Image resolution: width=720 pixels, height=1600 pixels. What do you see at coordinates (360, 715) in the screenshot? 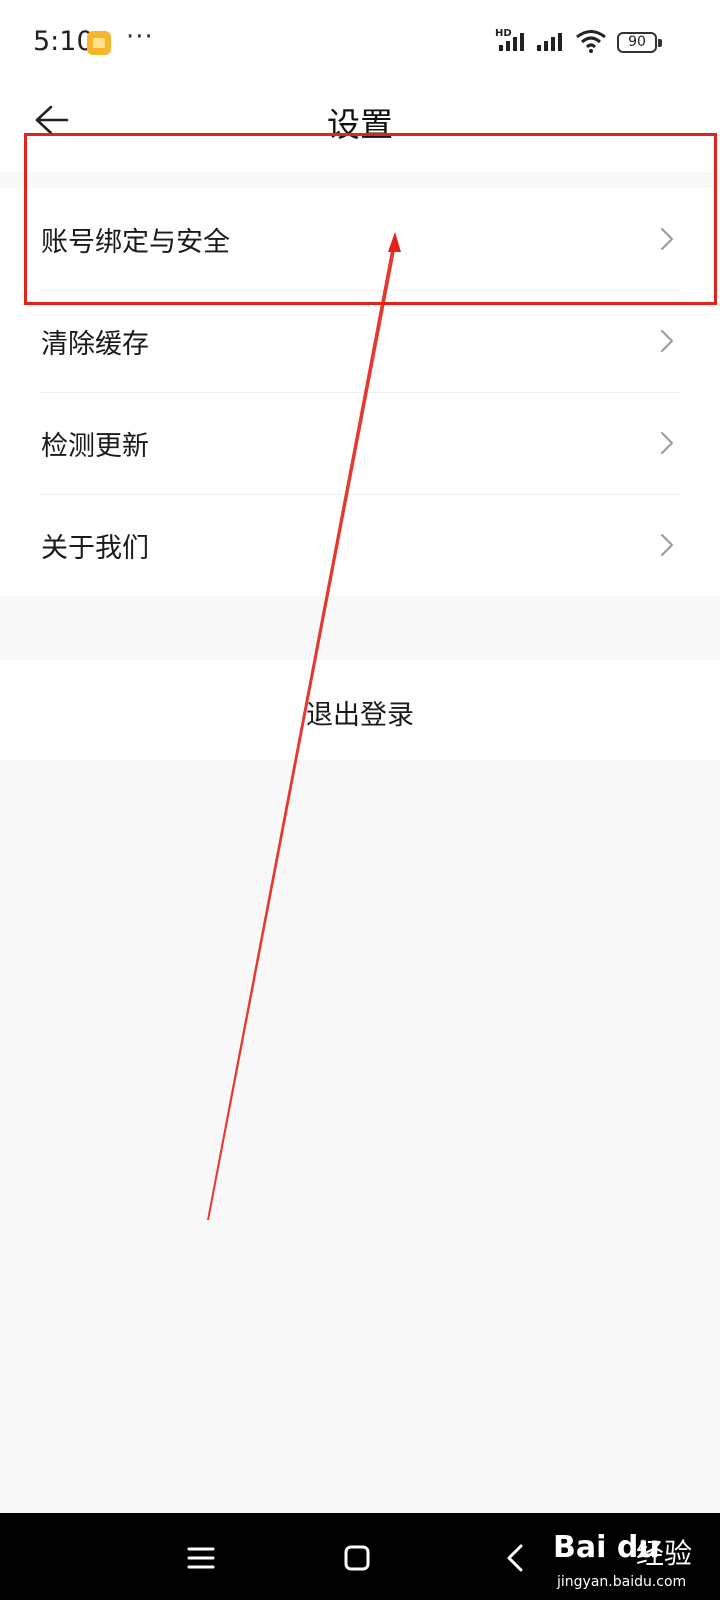
I see `logout-label: 退出登录` at bounding box center [360, 715].